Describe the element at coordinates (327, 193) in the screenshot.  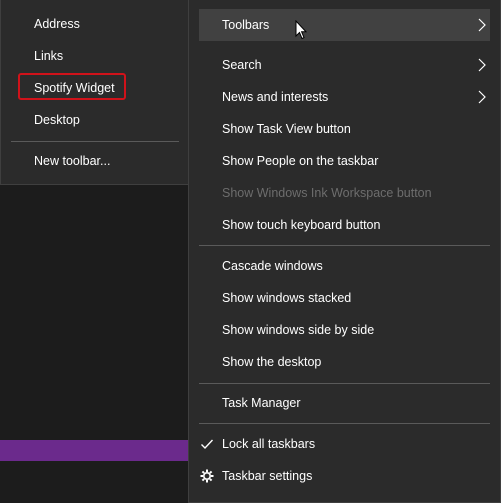
I see `menu-item-label: Show Windows Ink Workspace button` at that location.